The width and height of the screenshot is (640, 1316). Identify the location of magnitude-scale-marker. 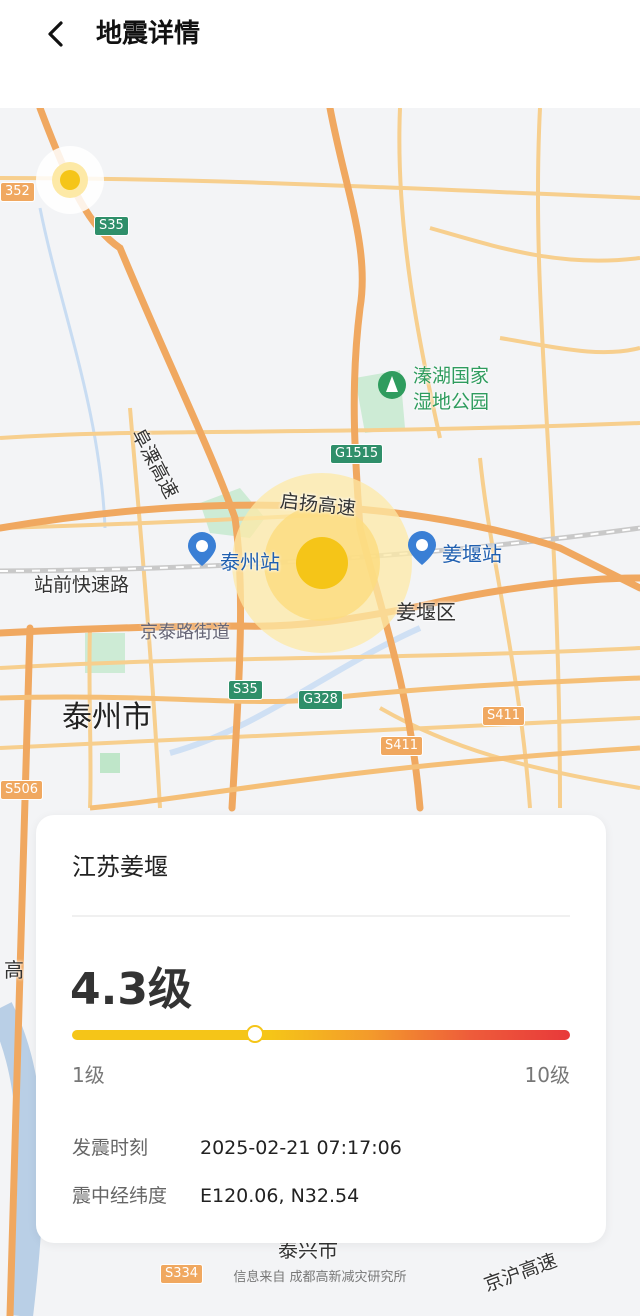
(254, 1034).